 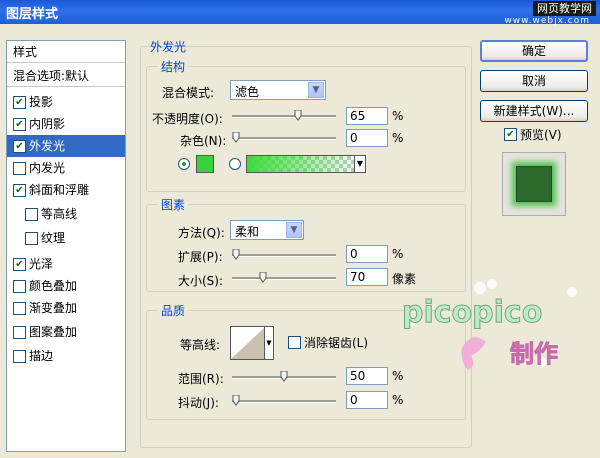 What do you see at coordinates (59, 190) in the screenshot?
I see `sidebar-item-label: 斜面和浮雕` at bounding box center [59, 190].